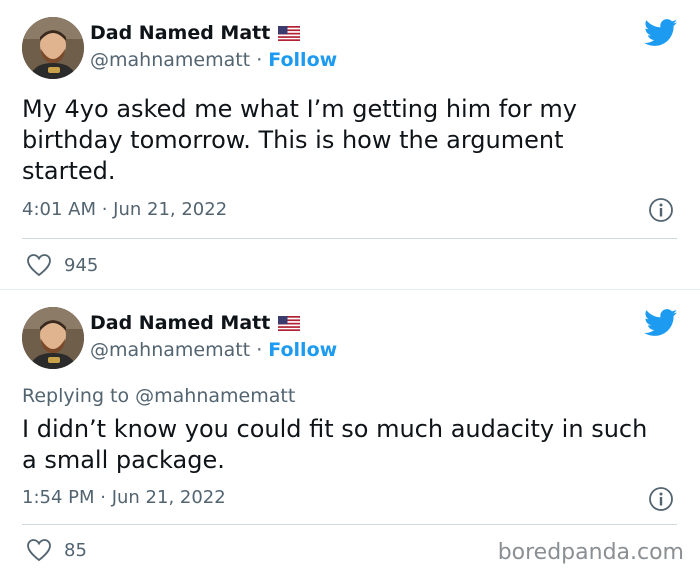 This screenshot has height=577, width=700. I want to click on watermark: boredpanda.com, so click(590, 552).